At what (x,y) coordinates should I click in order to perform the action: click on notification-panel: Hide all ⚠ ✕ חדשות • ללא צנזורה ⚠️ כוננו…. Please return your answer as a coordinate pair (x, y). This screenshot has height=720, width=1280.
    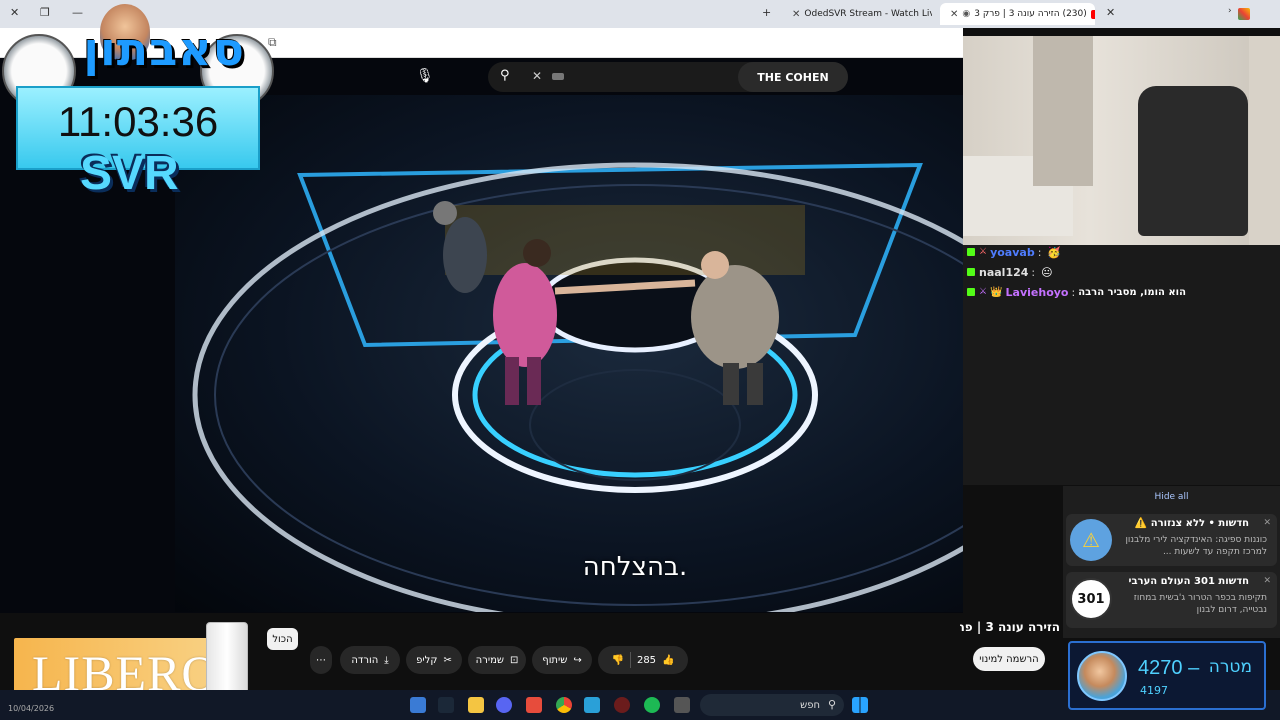
    Looking at the image, I should click on (1171, 562).